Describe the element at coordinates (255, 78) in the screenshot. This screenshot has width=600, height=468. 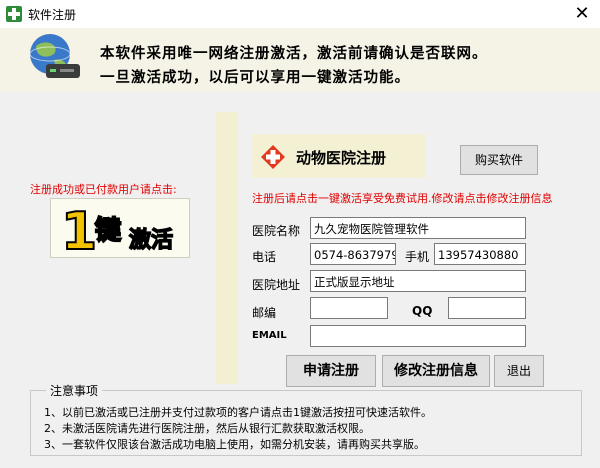
I see `banner-line-2: 一旦激活成功，以后可以享用一键激活功能。` at that location.